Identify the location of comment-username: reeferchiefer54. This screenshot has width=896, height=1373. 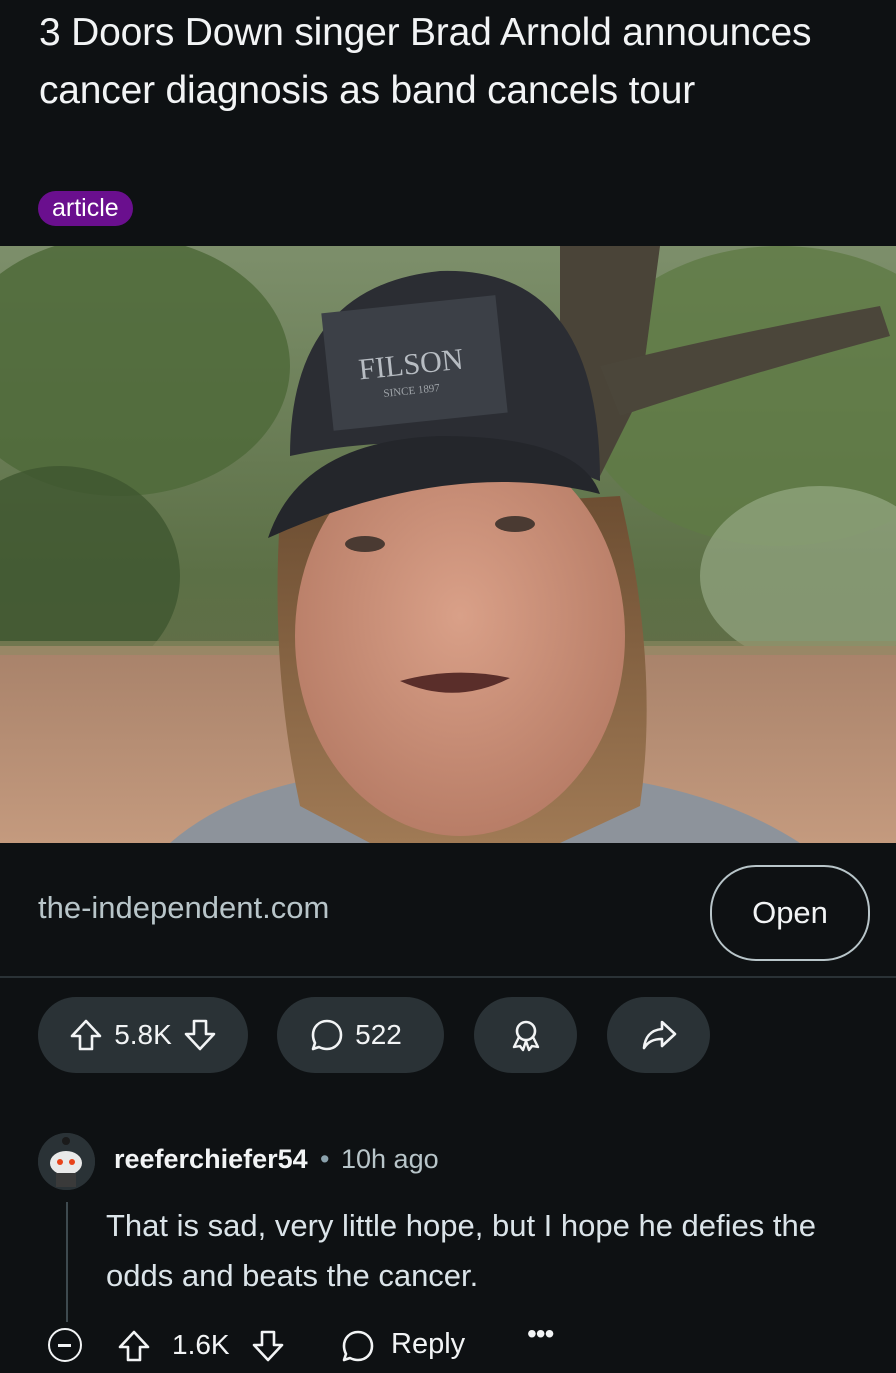
(211, 1159).